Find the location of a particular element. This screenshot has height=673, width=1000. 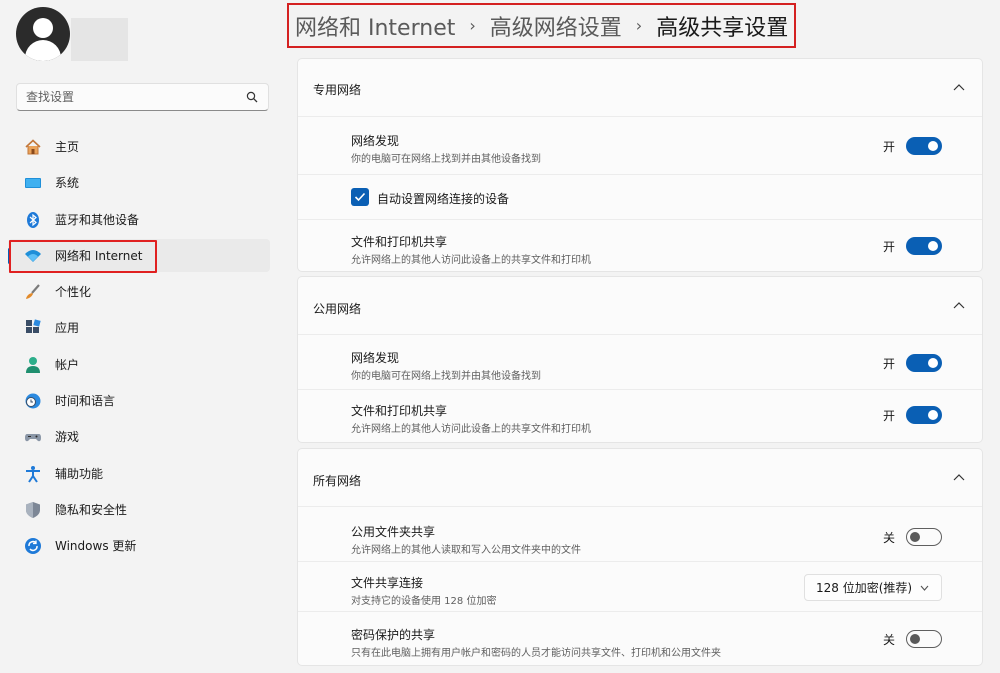

nav-label: 主页 is located at coordinates (67, 147).